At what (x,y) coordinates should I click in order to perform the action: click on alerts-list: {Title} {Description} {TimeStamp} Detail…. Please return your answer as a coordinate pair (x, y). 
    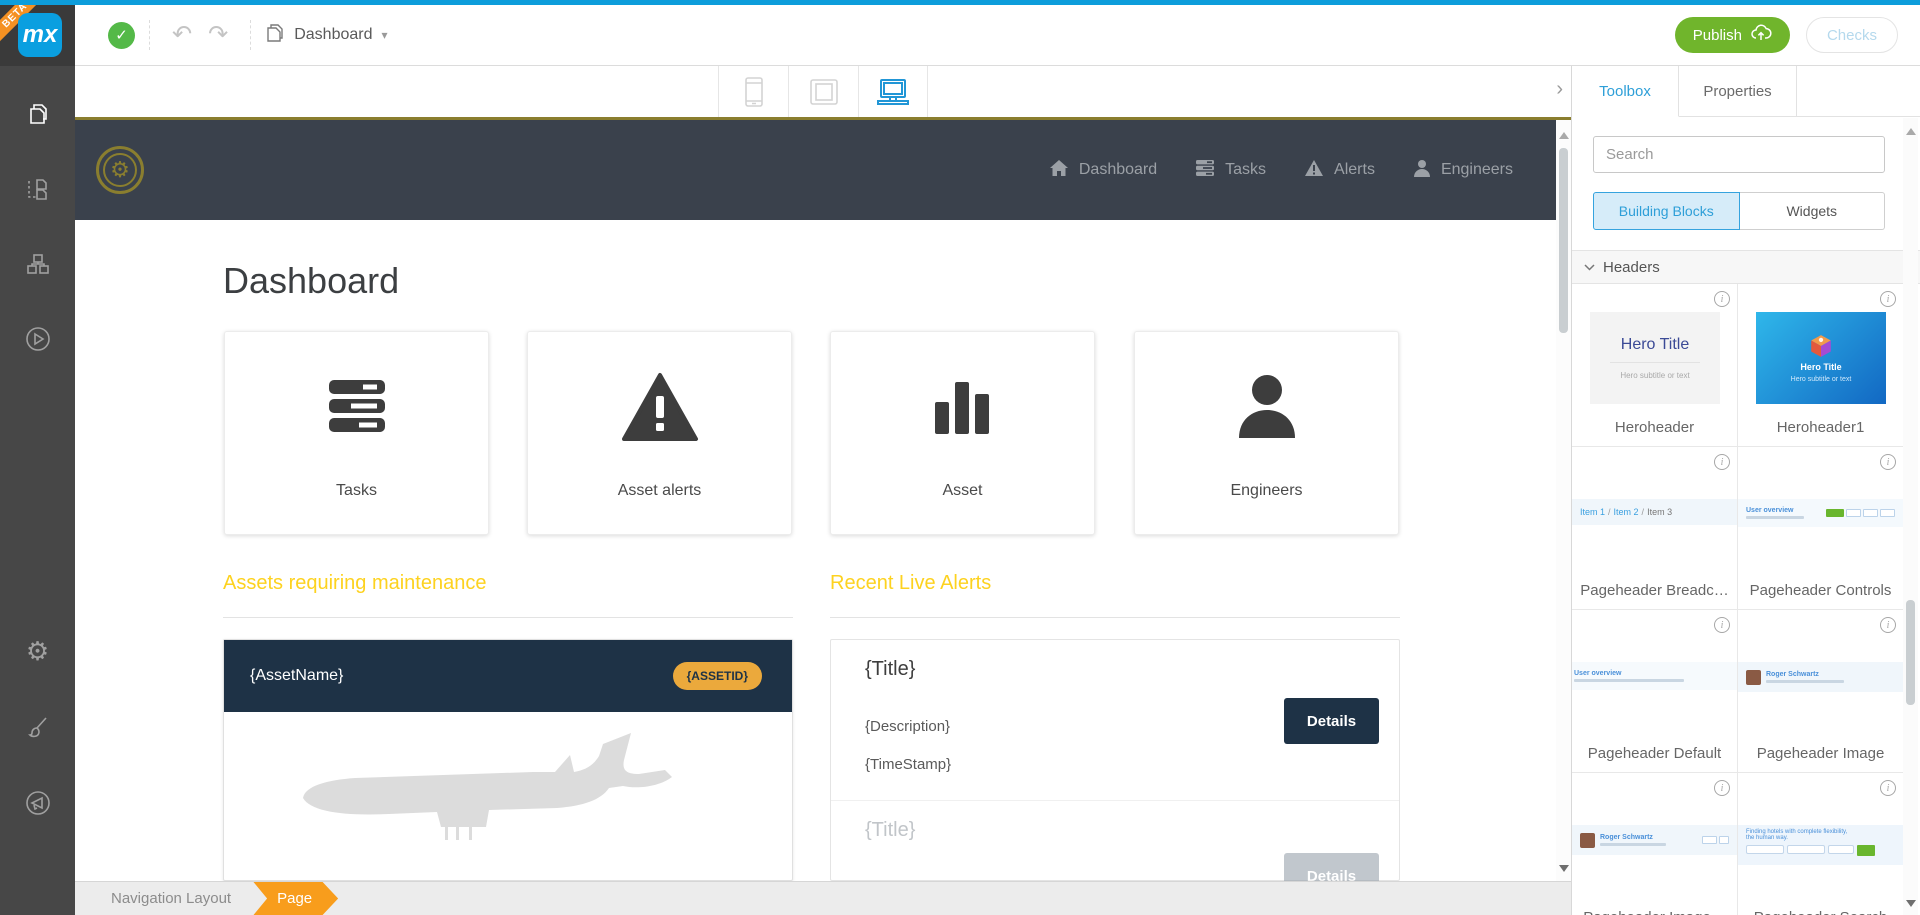
    Looking at the image, I should click on (1115, 760).